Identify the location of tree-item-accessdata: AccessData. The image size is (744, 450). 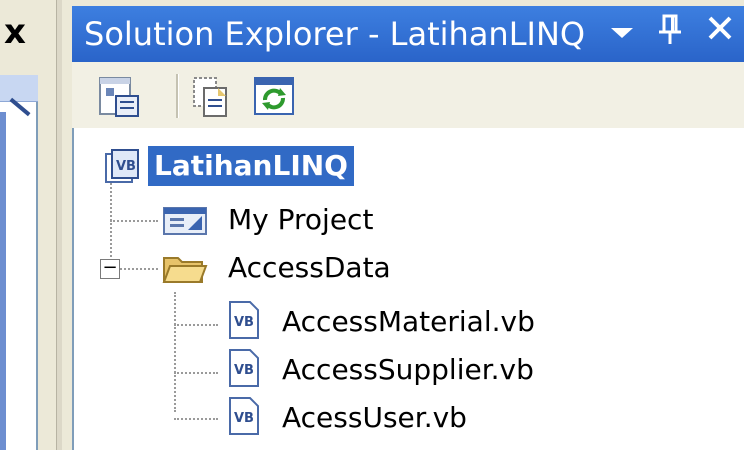
(312, 268).